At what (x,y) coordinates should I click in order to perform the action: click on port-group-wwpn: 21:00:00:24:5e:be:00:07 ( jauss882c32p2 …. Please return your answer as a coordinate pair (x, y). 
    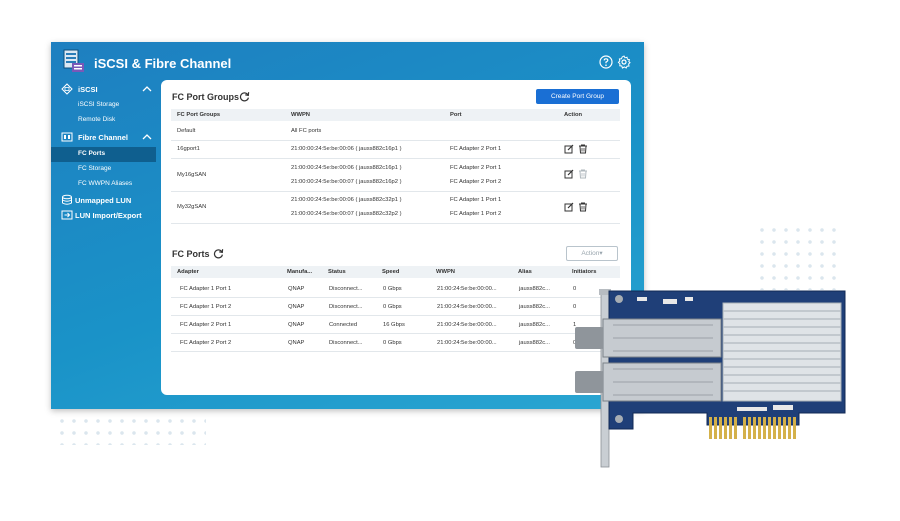
    Looking at the image, I should click on (346, 214).